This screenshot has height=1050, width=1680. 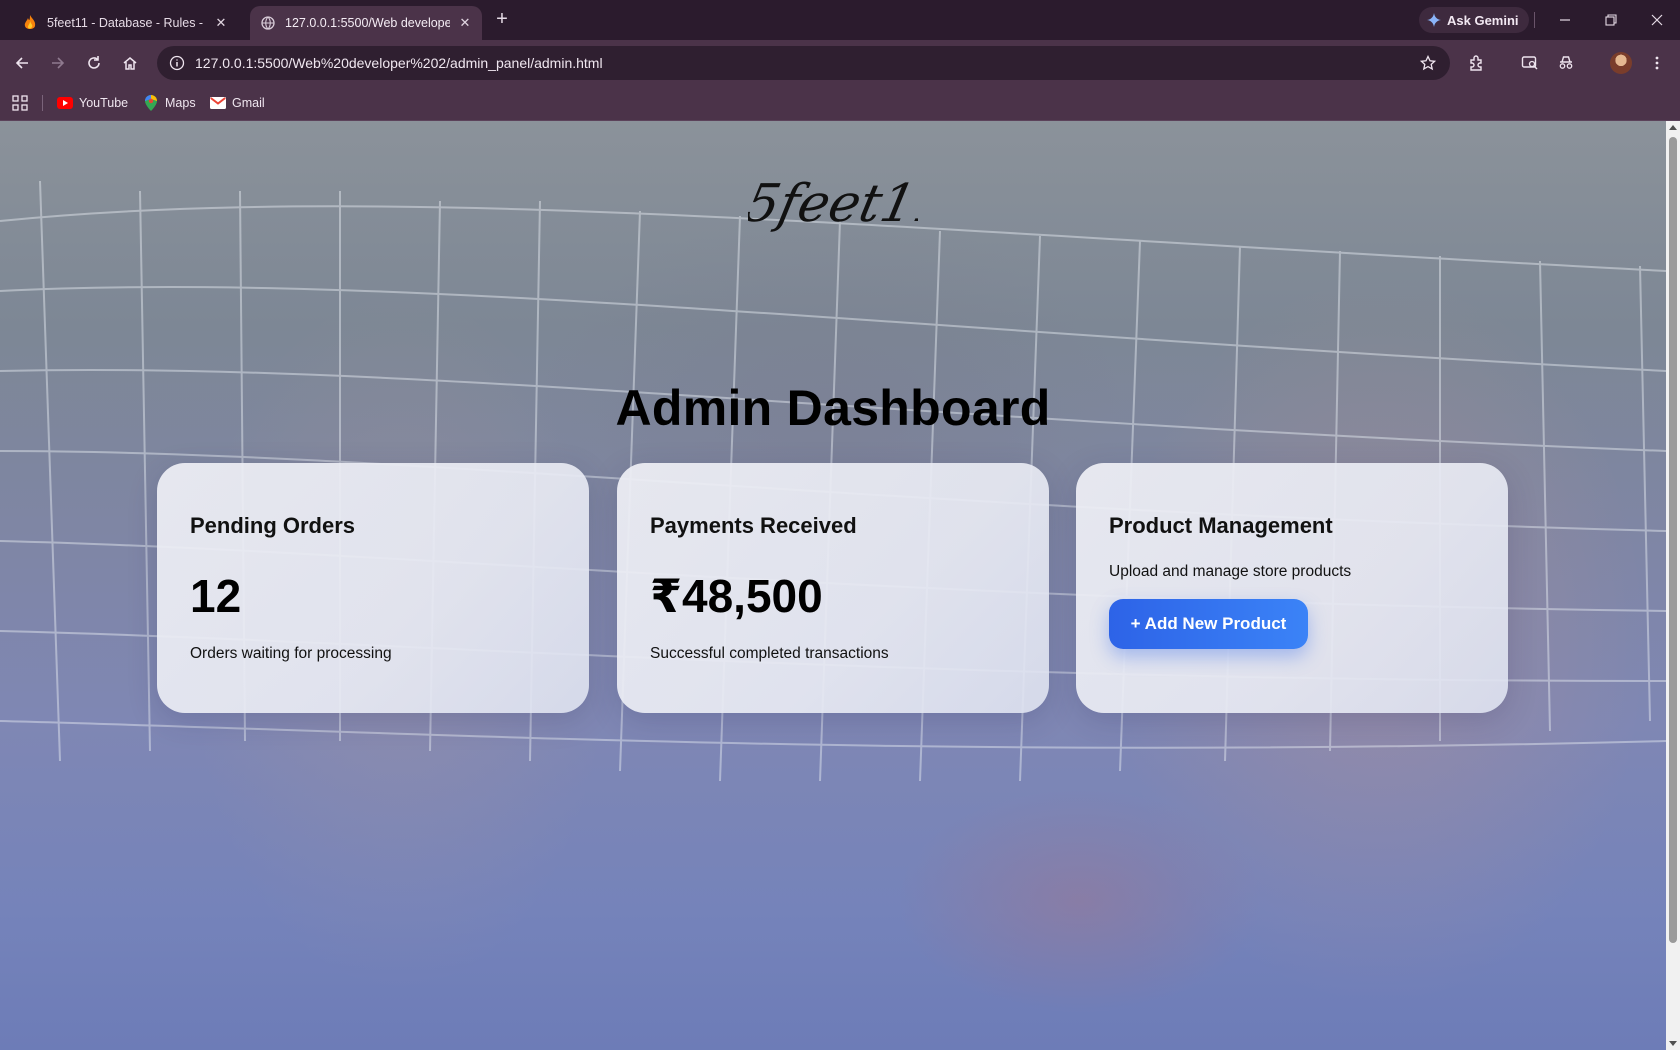 What do you see at coordinates (1657, 63) in the screenshot?
I see `menu-dots-icon` at bounding box center [1657, 63].